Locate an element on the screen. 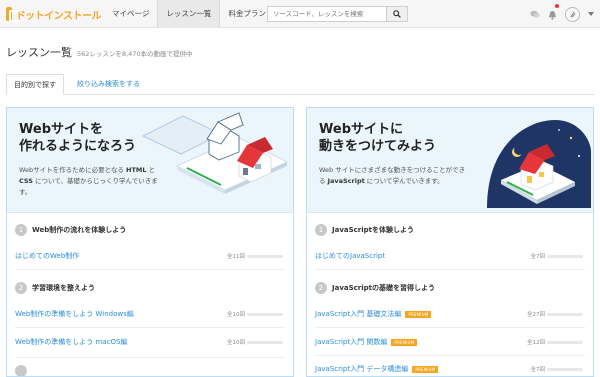 Image resolution: width=600 pixels, height=377 pixels. lesson-row: Web制作の準備をしよう Windows編 全10回 is located at coordinates (150, 314).